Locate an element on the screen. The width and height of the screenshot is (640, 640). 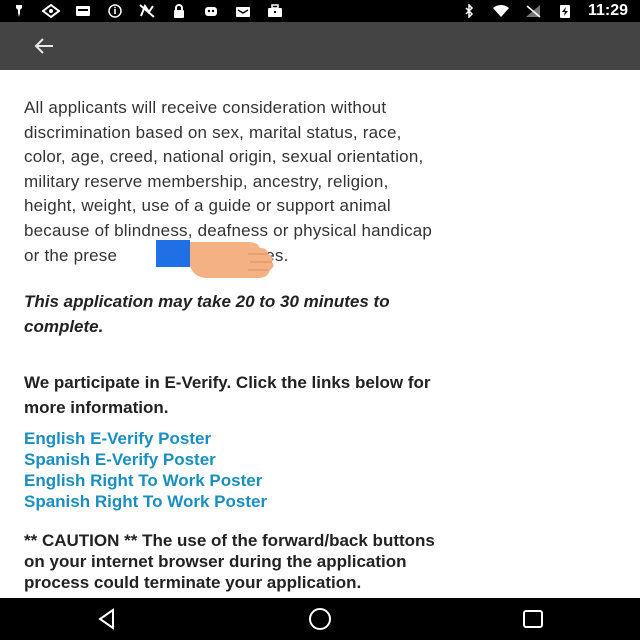
touch-marker is located at coordinates (173, 253).